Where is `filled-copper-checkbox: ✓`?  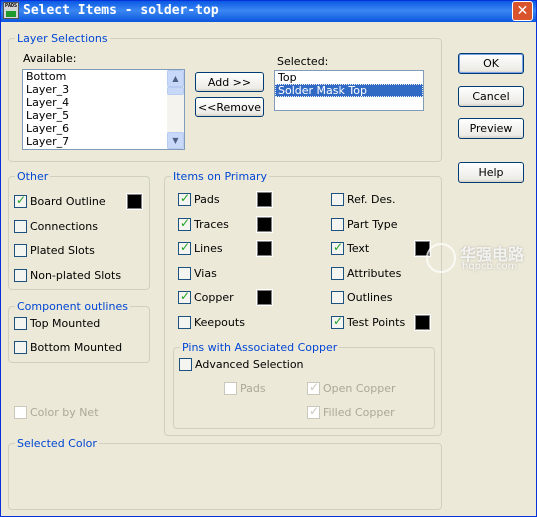 filled-copper-checkbox: ✓ is located at coordinates (313, 411).